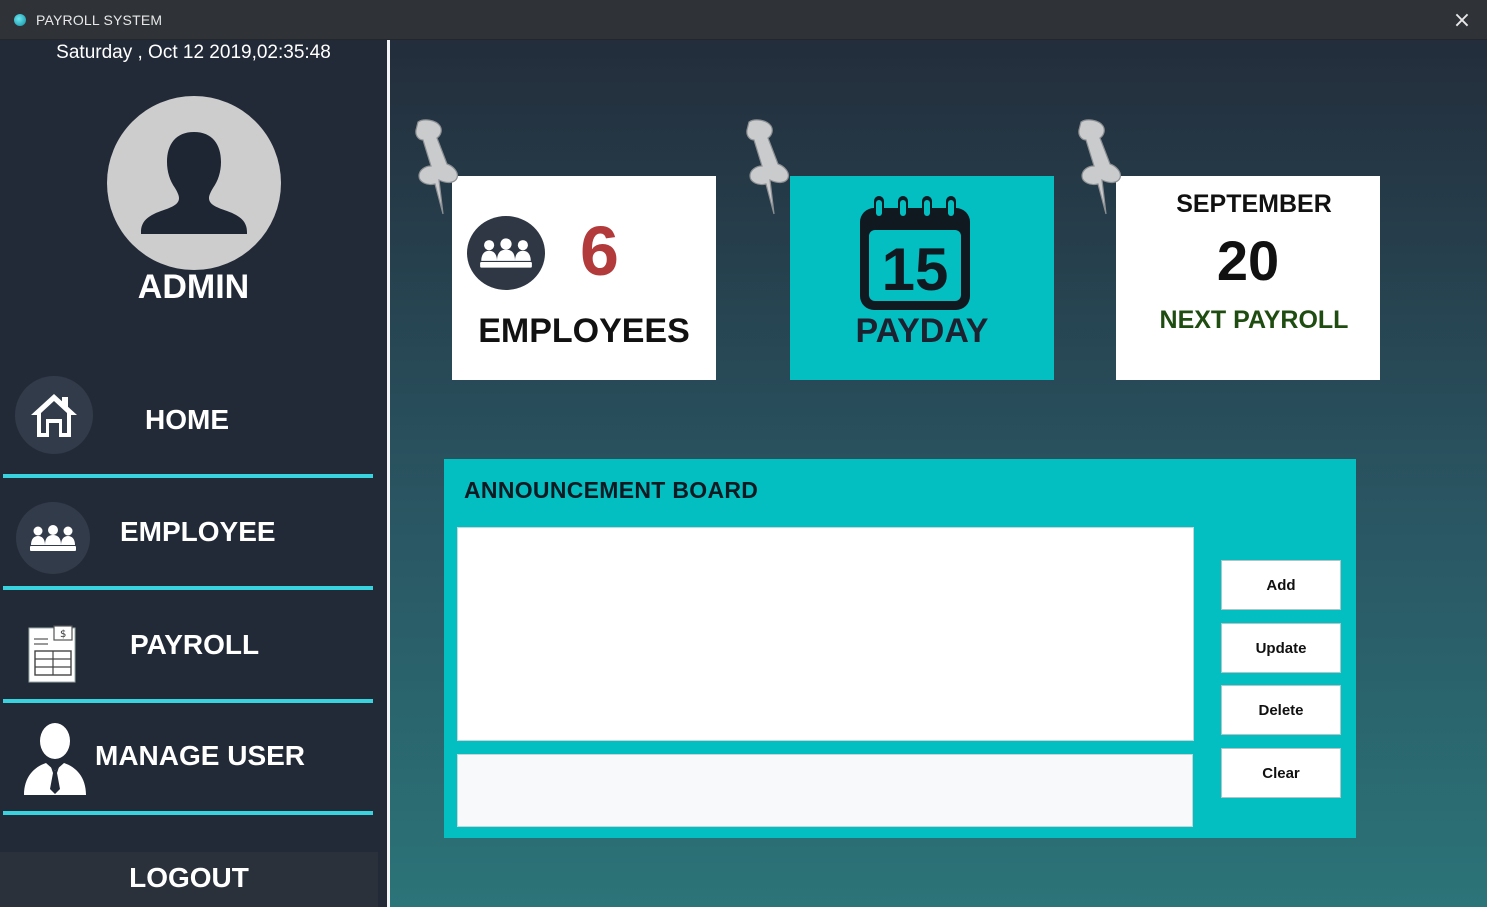  I want to click on payday-label: PAYDAY, so click(922, 331).